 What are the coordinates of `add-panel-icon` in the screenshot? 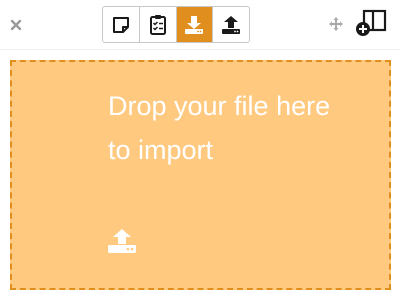 It's located at (371, 22).